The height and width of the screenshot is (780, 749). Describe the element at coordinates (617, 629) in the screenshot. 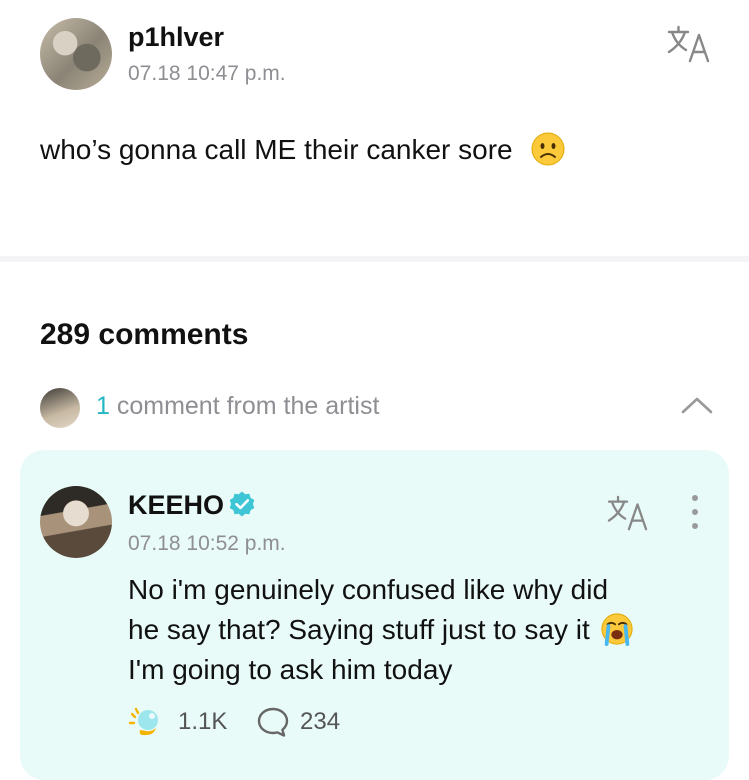

I see `loudly-crying-face-icon` at that location.